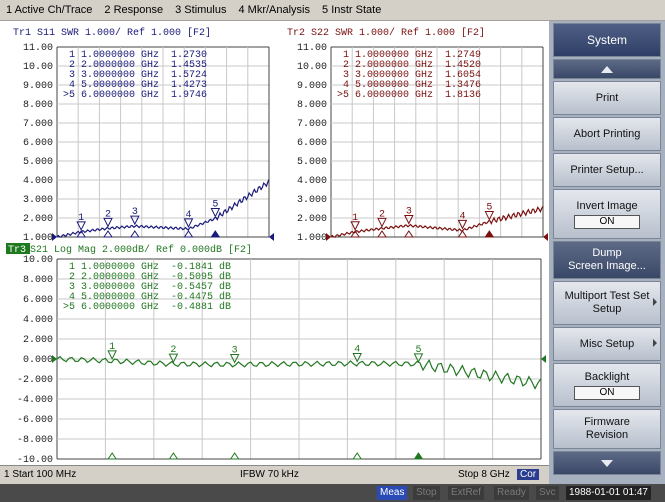 This screenshot has height=502, width=665. Describe the element at coordinates (141, 250) in the screenshot. I see `trace-title: S21 Log Mag 2.000dB/ Ref 0.000dB [F2]` at that location.